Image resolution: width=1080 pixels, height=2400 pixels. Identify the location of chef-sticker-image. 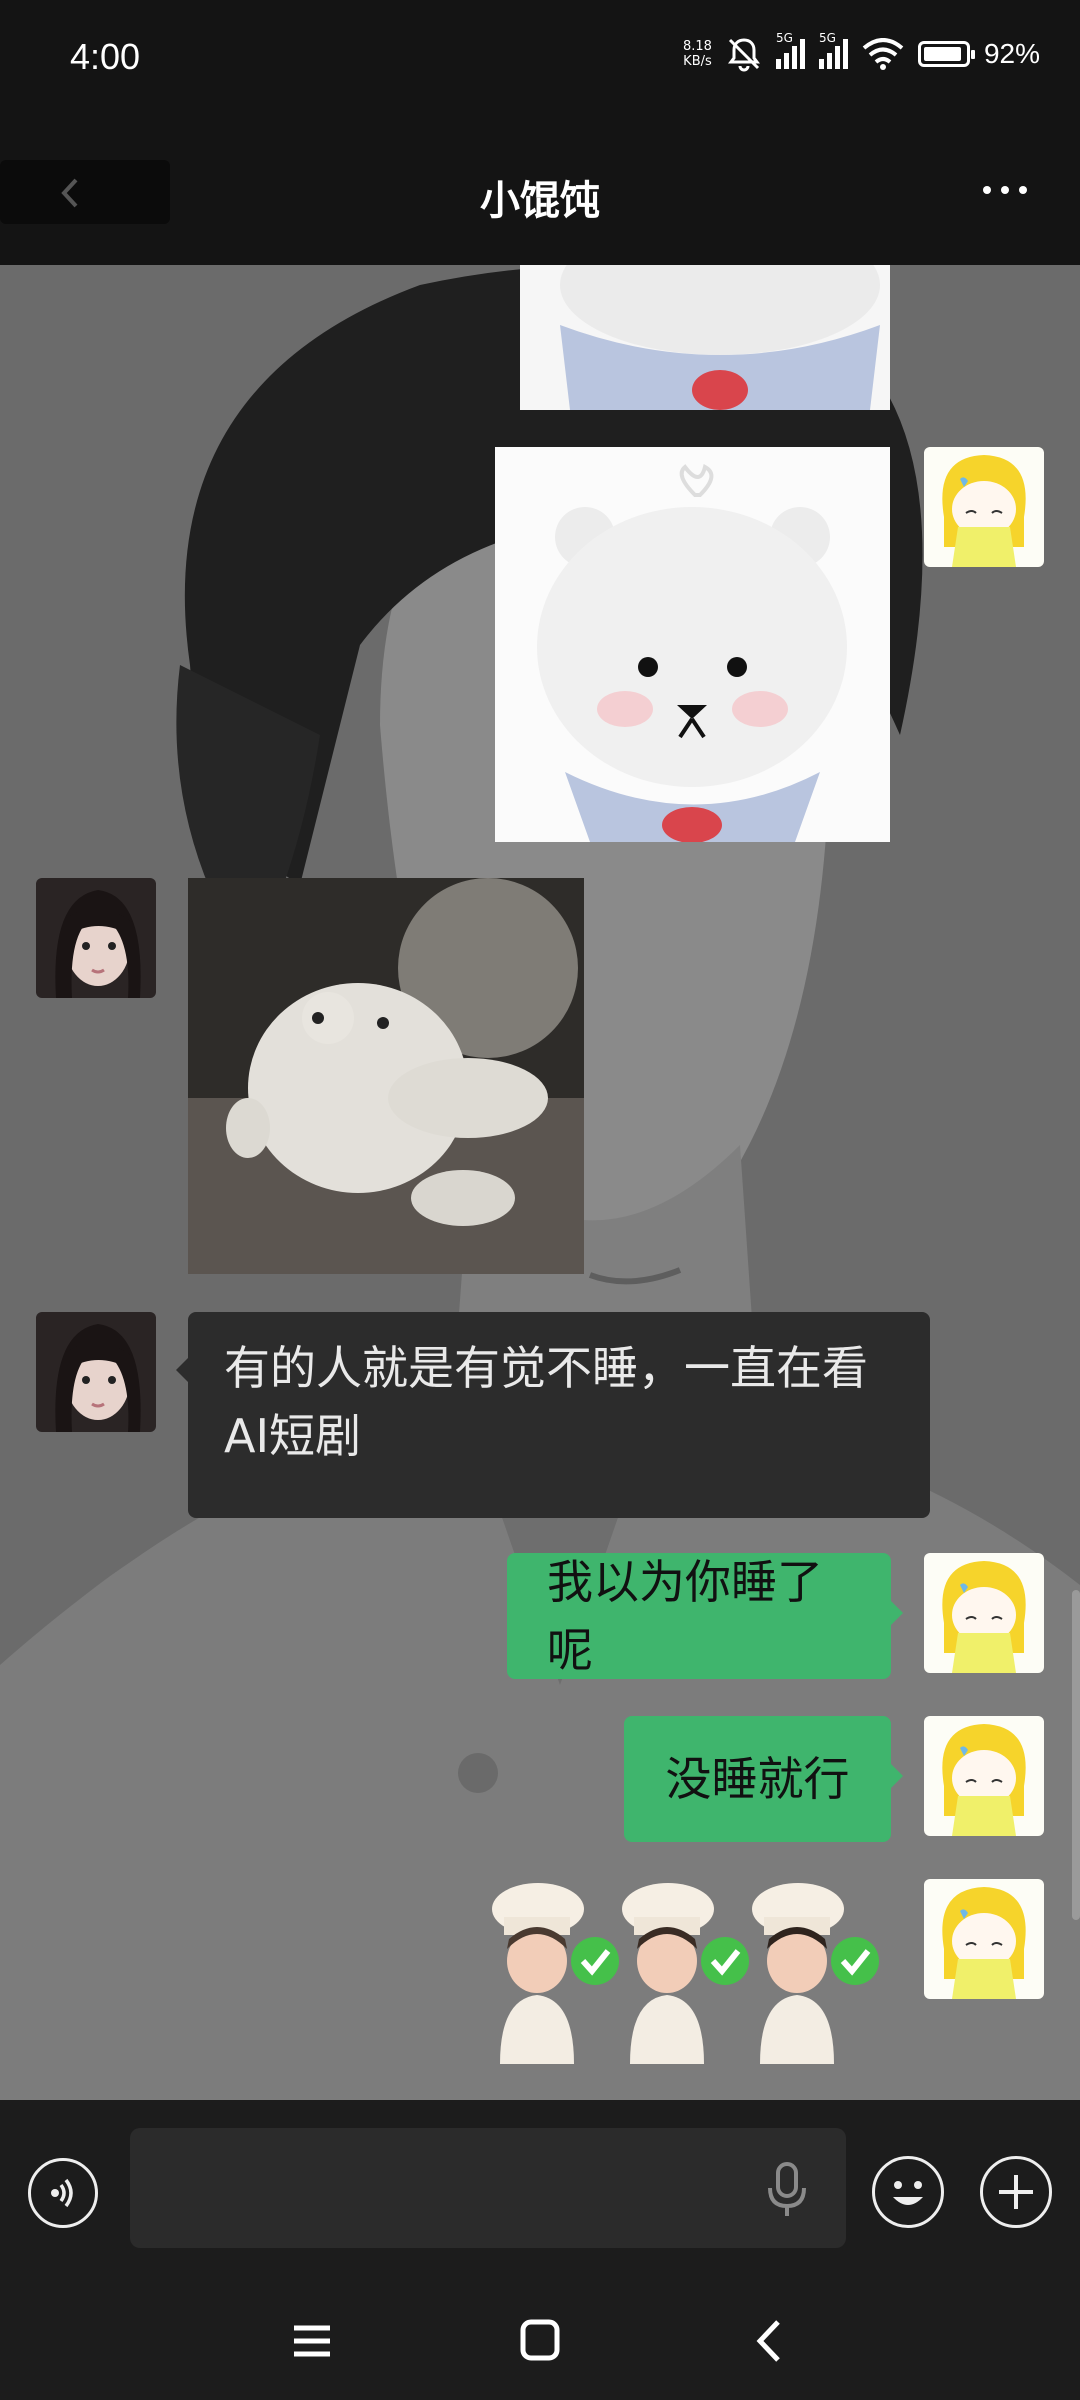
(685, 1973).